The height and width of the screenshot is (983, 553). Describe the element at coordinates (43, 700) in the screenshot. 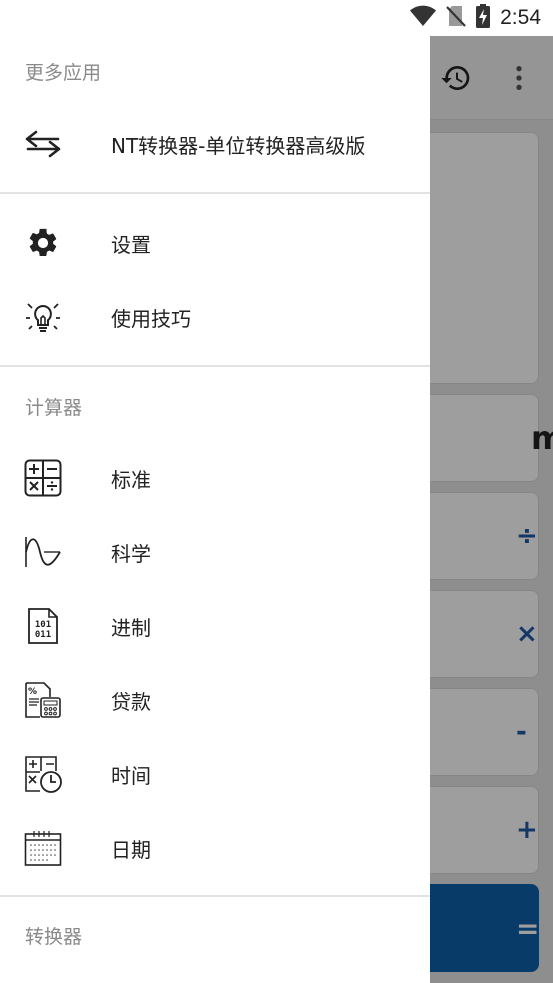

I see `loan-calculator-icon: %` at that location.